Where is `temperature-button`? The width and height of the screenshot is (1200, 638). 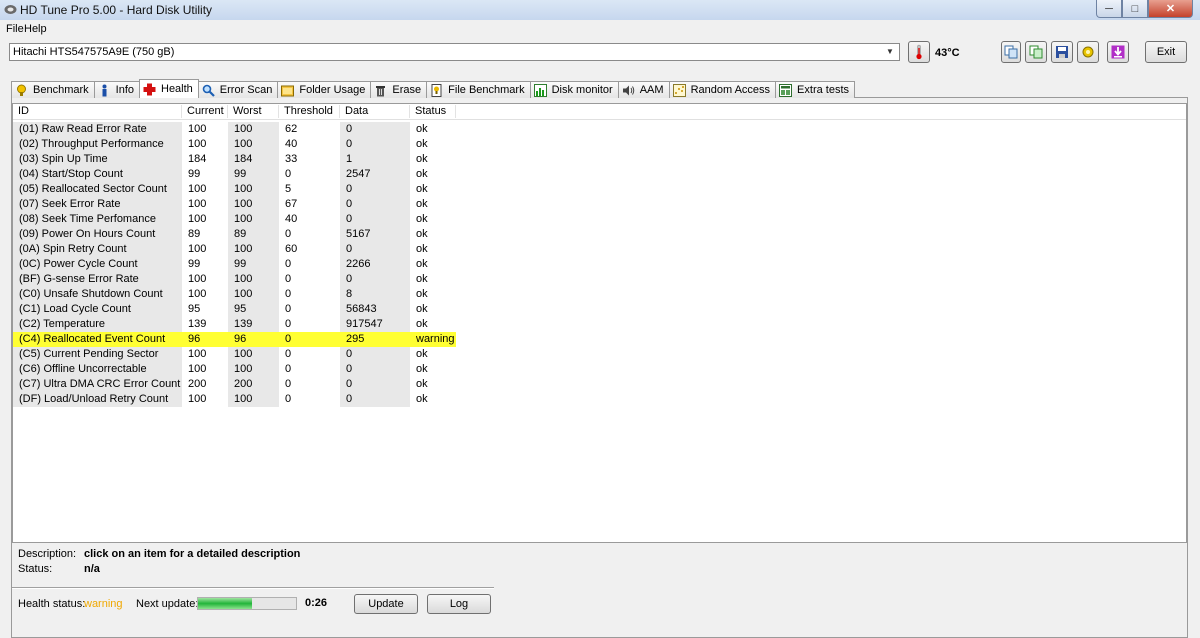
temperature-button is located at coordinates (919, 52).